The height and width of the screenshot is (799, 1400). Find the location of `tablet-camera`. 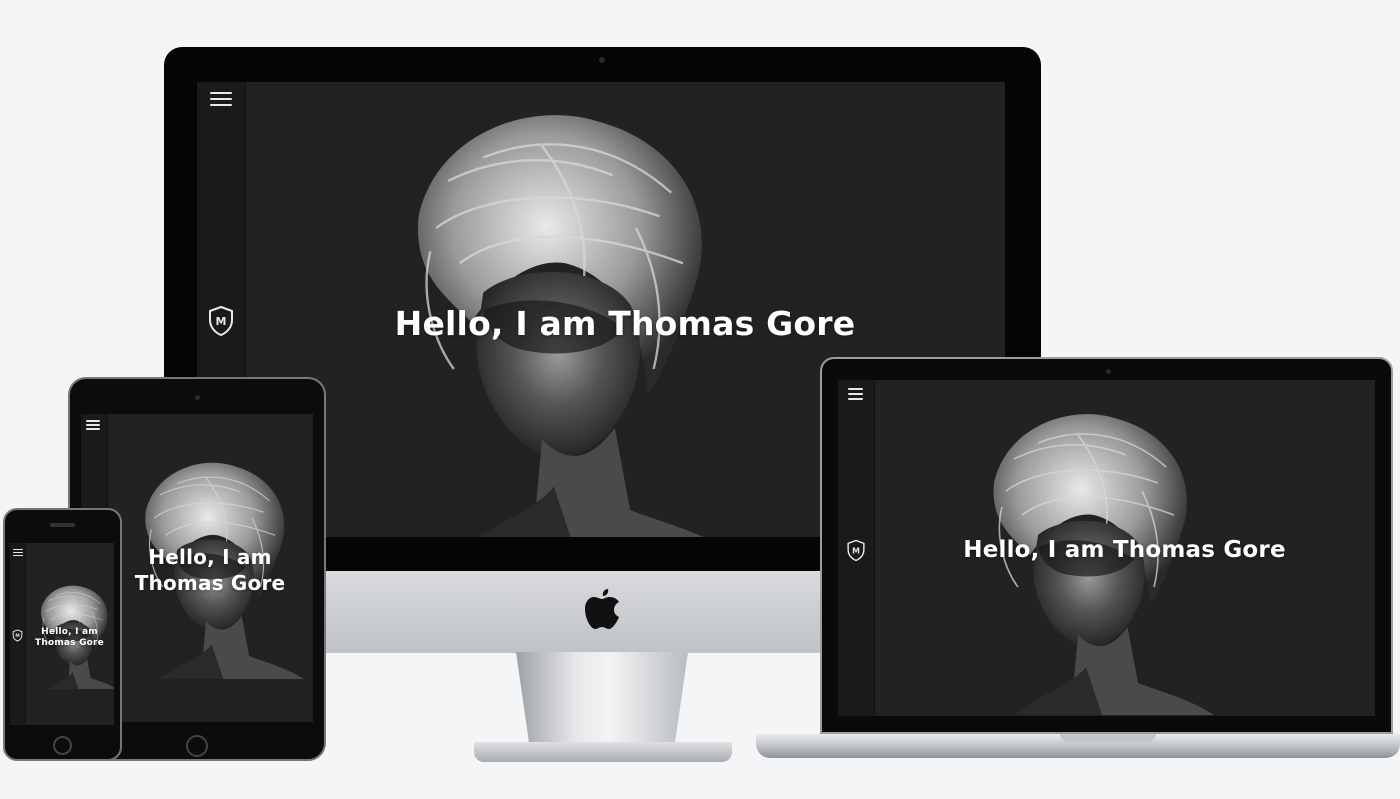

tablet-camera is located at coordinates (197, 397).